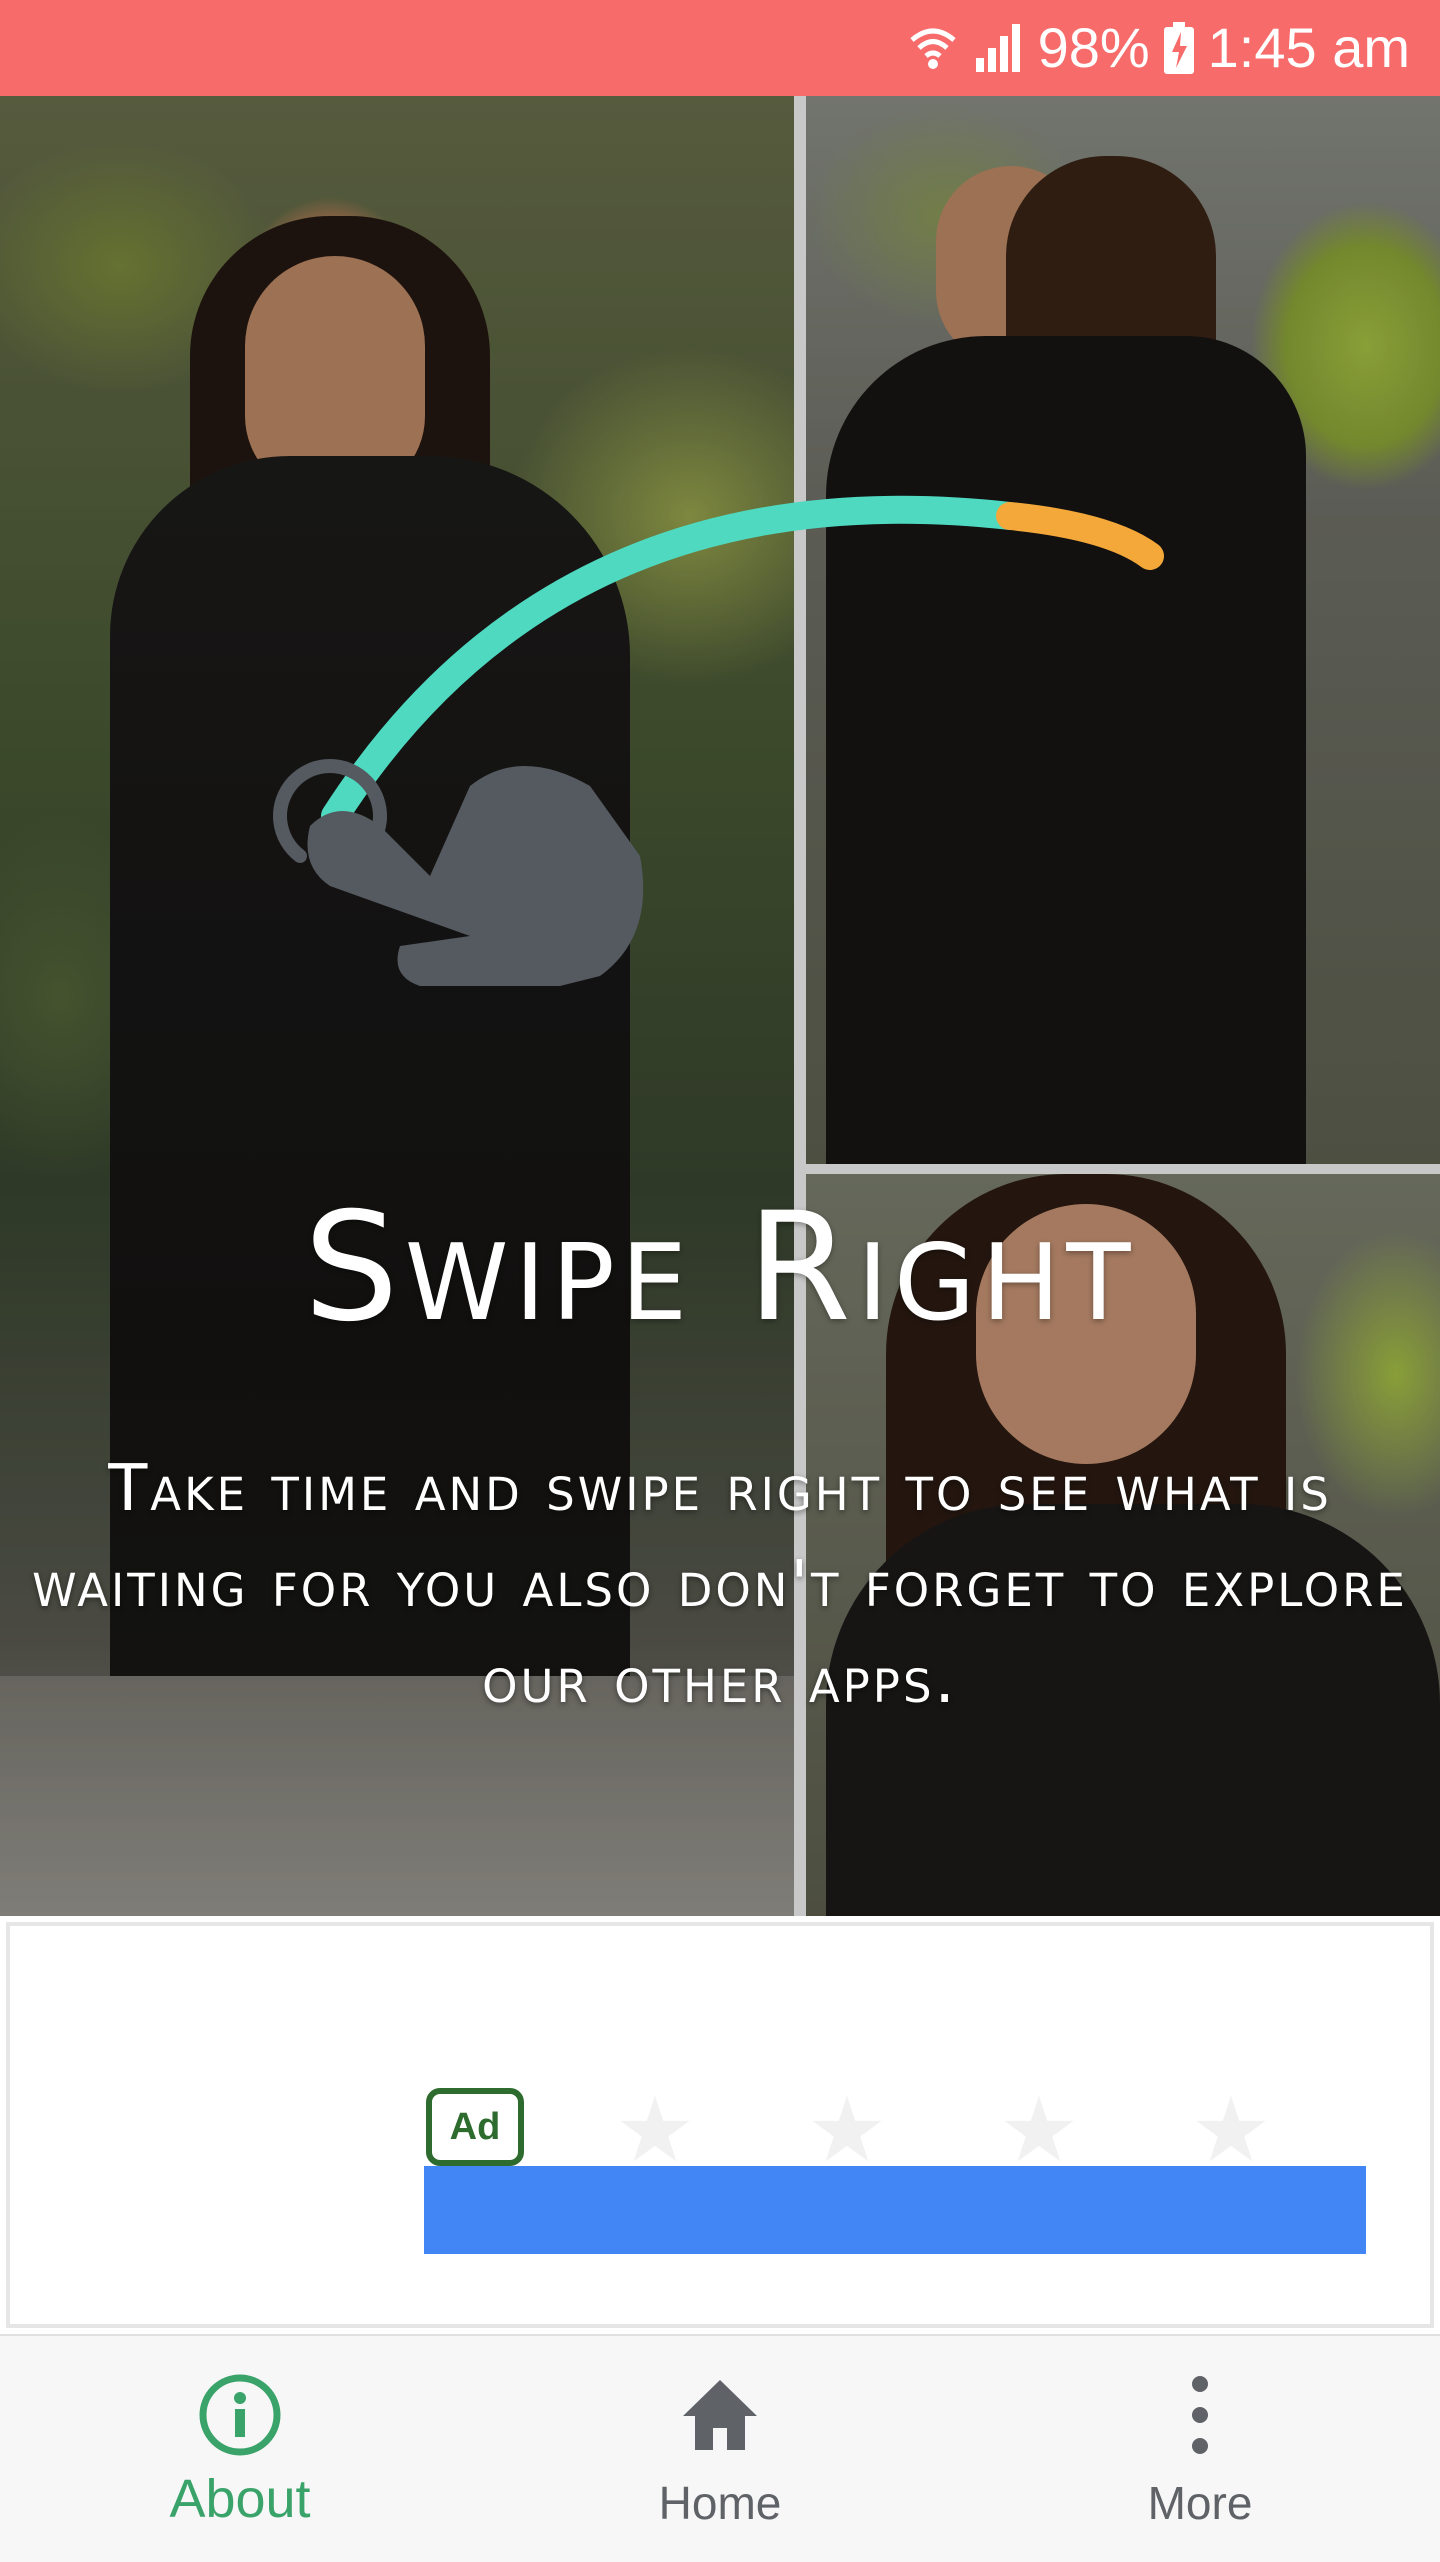 The image size is (1440, 2562). I want to click on home-icon, so click(720, 2415).